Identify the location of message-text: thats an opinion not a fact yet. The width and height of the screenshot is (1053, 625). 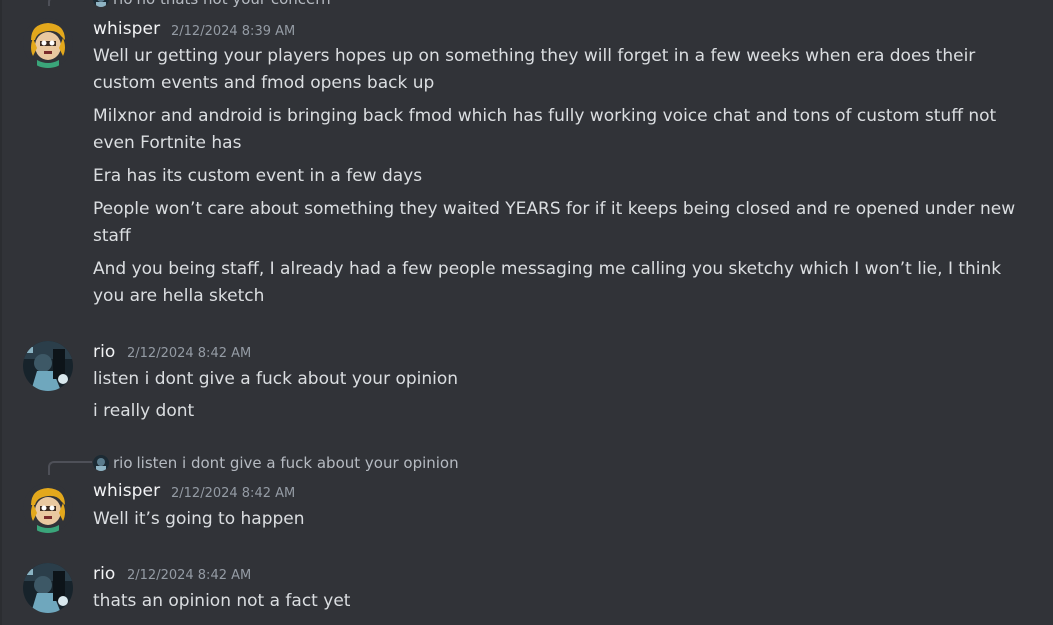
(222, 601).